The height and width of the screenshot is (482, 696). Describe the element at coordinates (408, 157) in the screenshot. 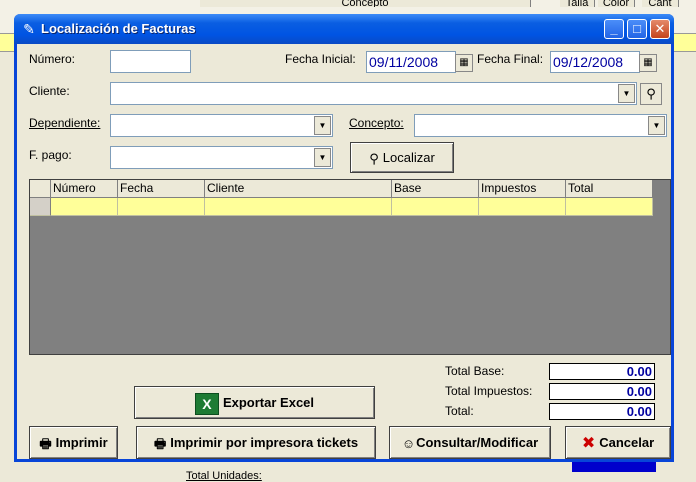

I see `localizar-button-label: Localizar` at that location.